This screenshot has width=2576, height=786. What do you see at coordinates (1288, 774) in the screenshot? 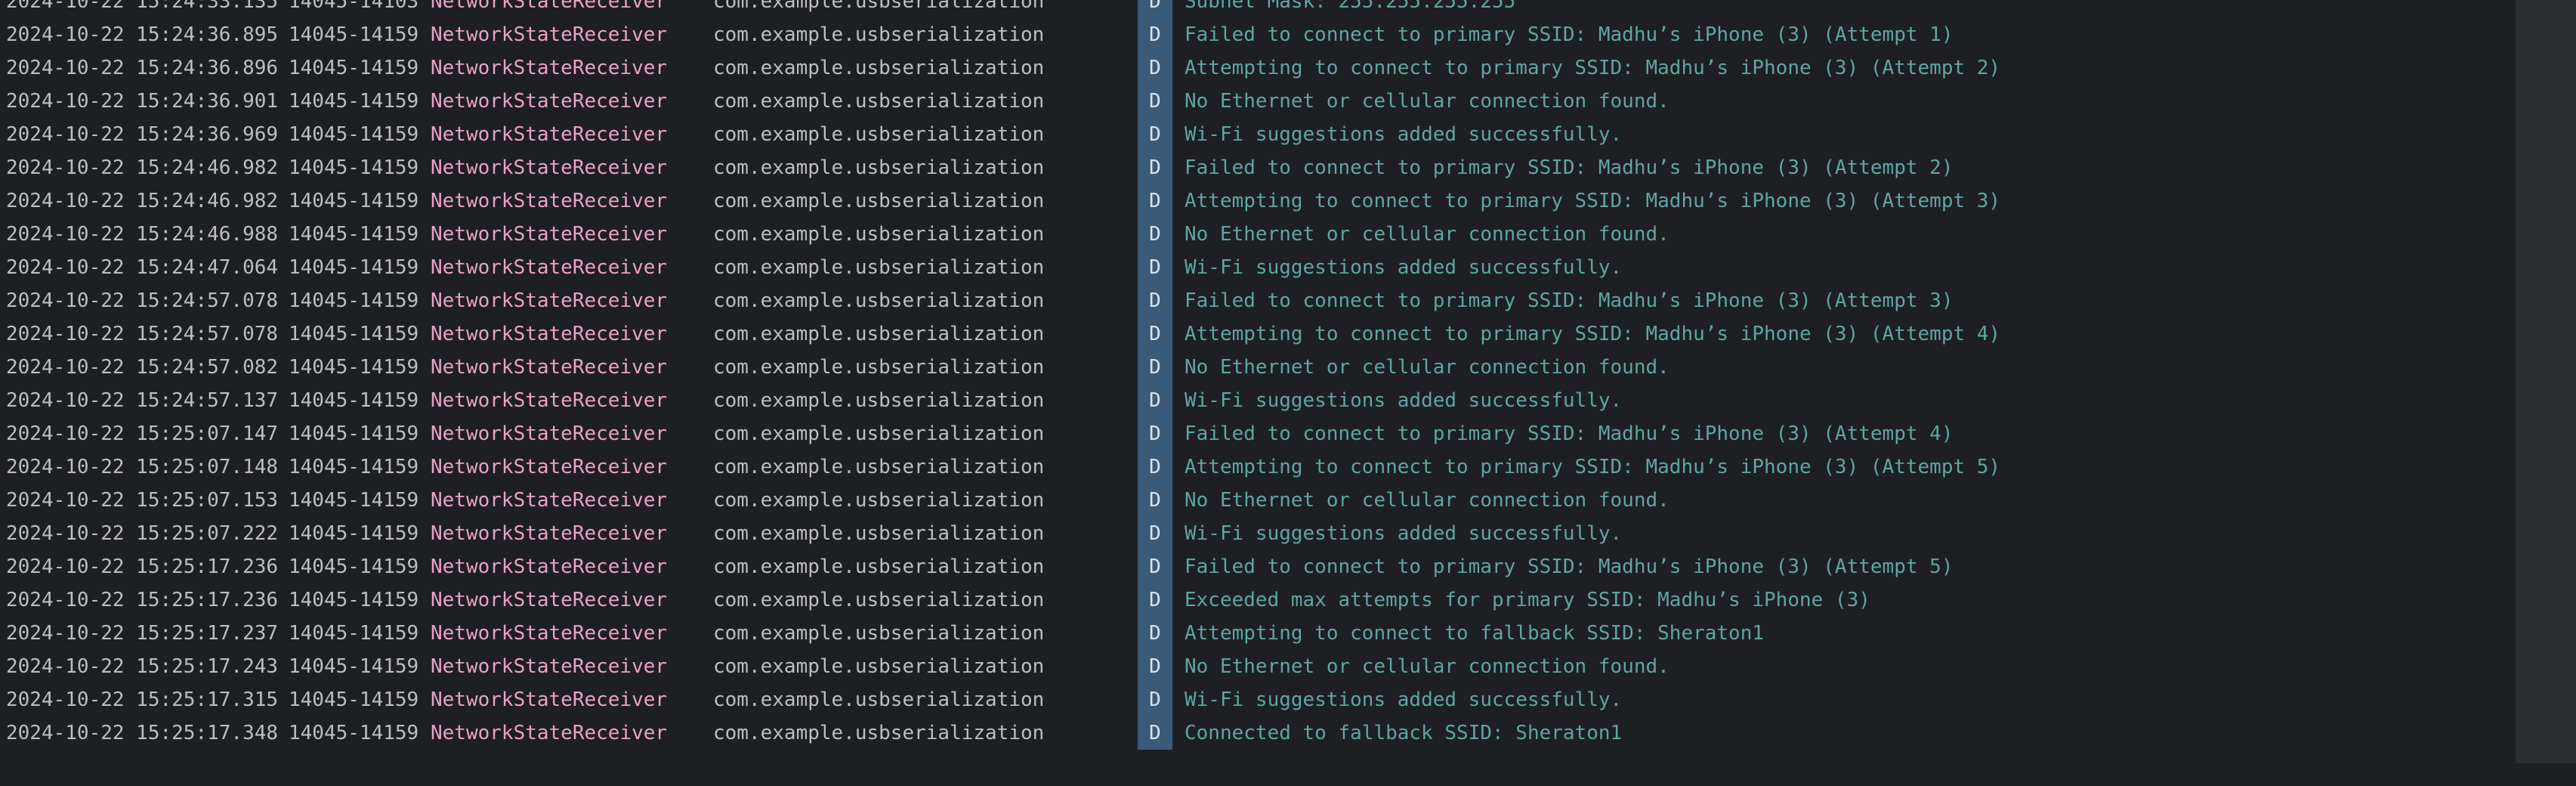
I see `panel-bottom-edge` at bounding box center [1288, 774].